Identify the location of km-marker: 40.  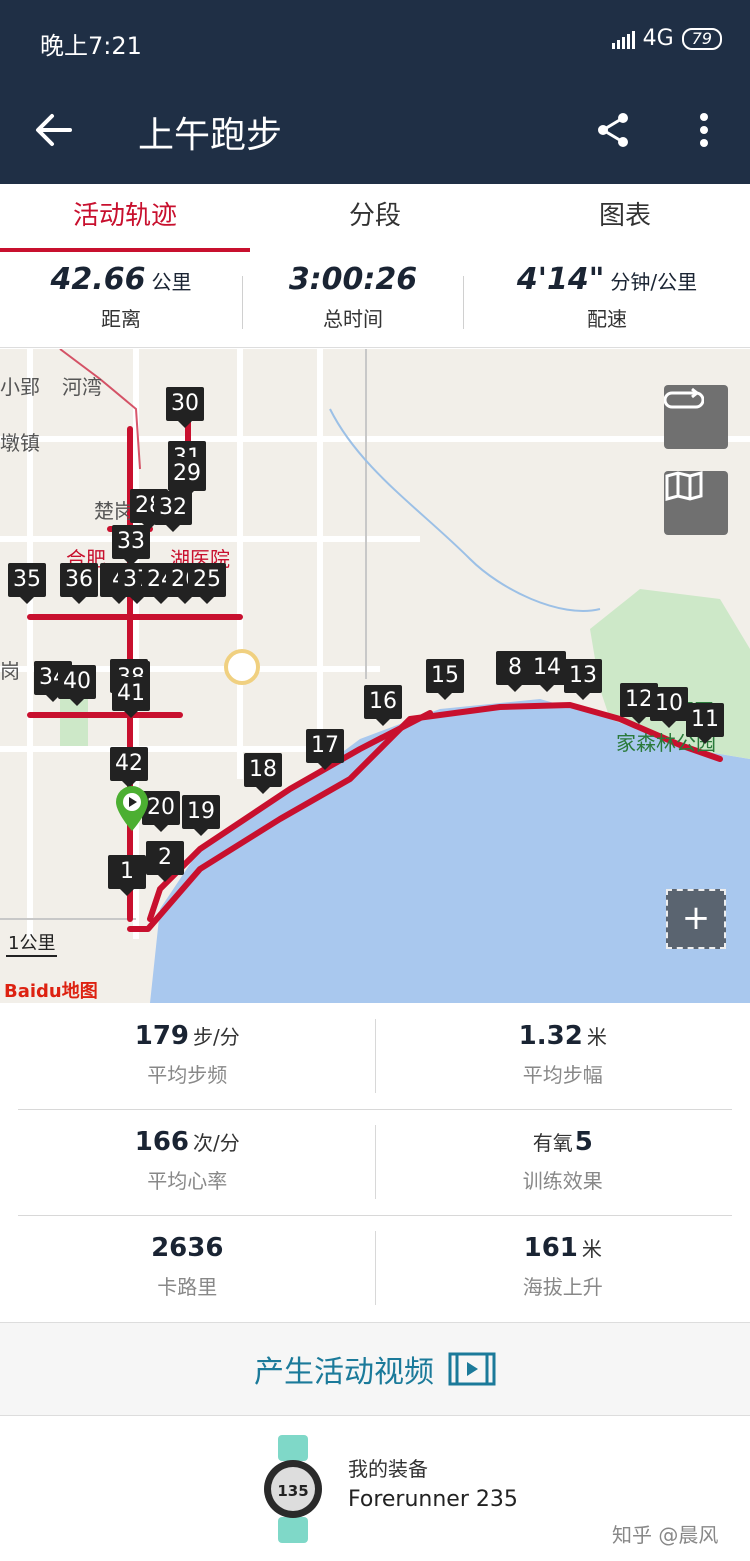
(77, 685).